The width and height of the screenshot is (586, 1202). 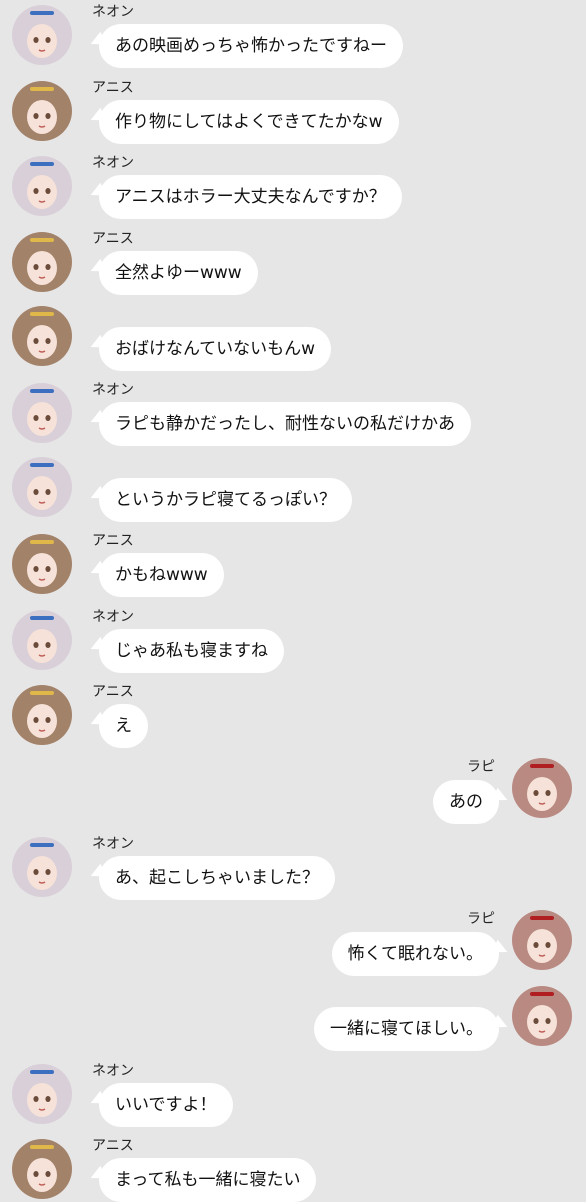 What do you see at coordinates (250, 197) in the screenshot?
I see `message-bubble: アニスはホラー大丈夫なんですか？` at bounding box center [250, 197].